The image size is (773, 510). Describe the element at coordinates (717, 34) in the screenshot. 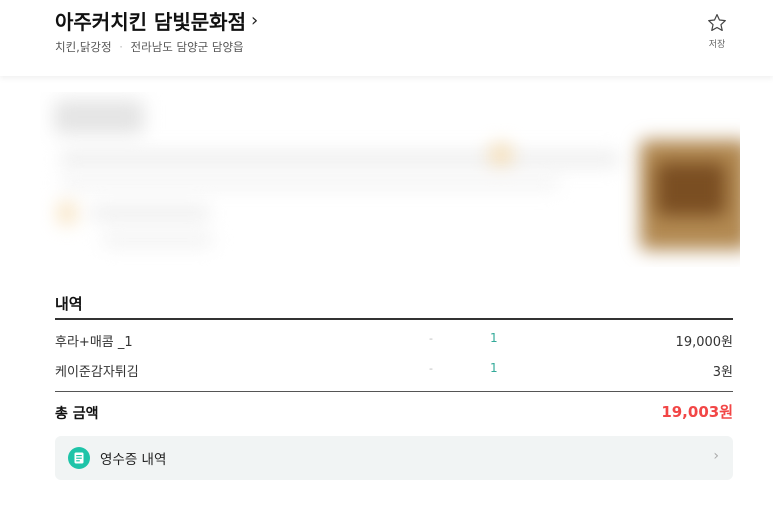

I see `save-button: 저장` at that location.